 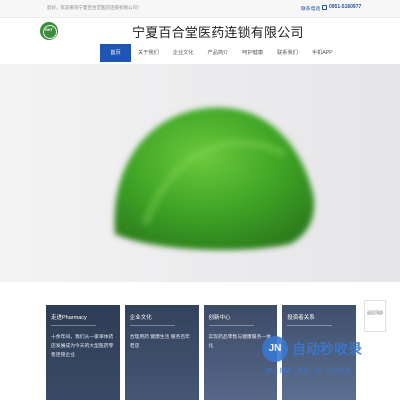 I want to click on company-logo: BHT, so click(x=49, y=31).